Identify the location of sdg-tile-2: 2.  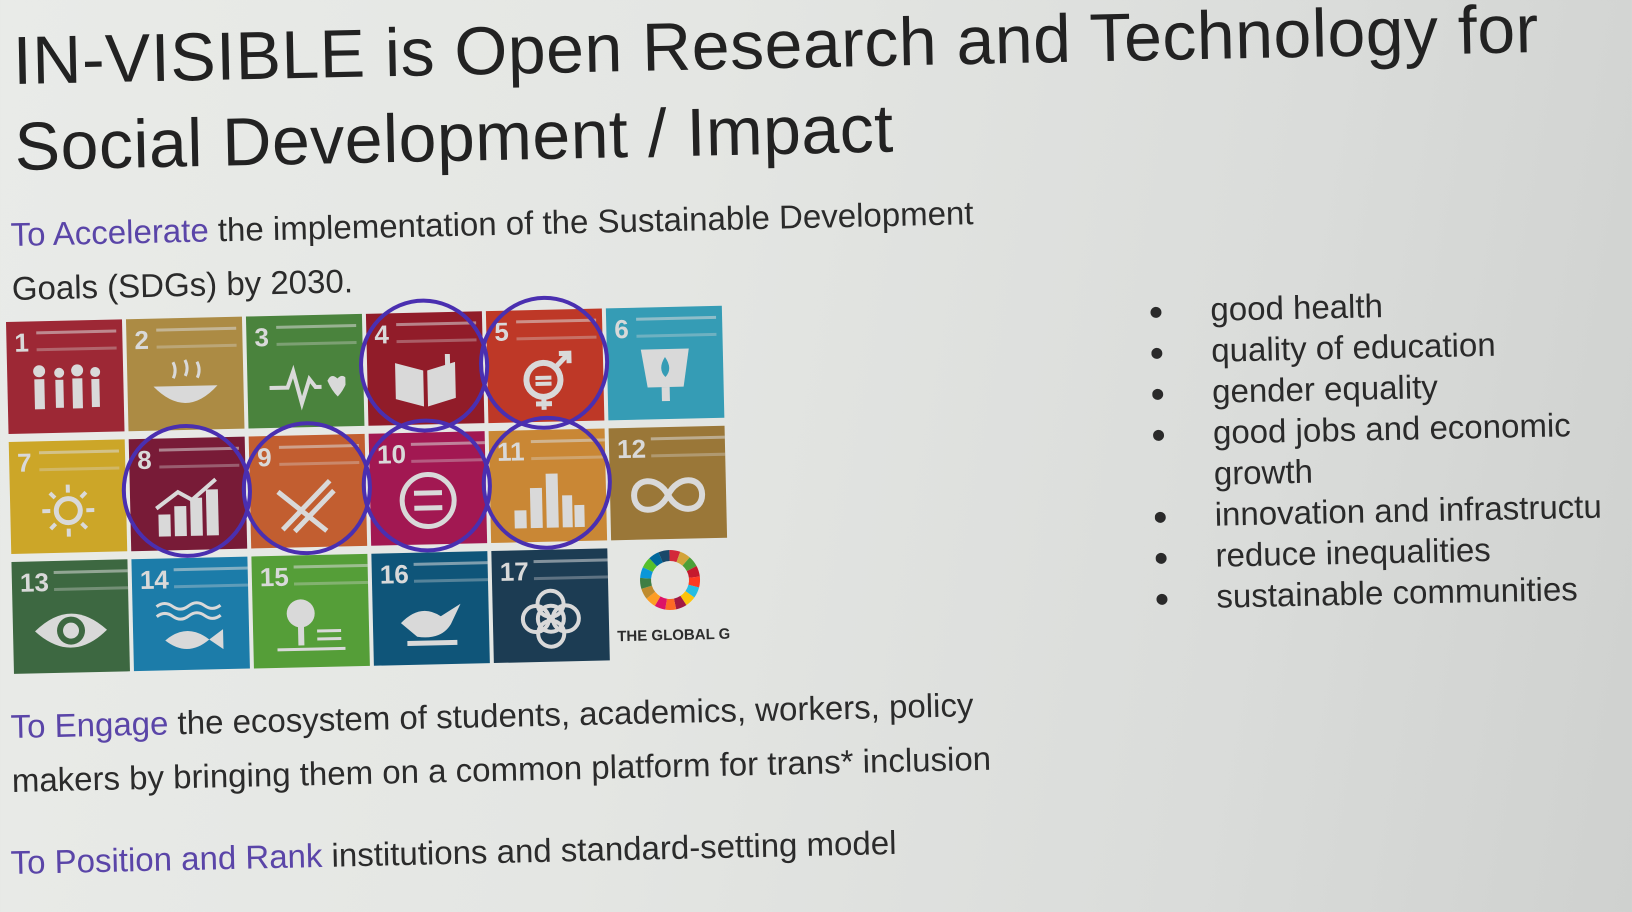
(185, 374).